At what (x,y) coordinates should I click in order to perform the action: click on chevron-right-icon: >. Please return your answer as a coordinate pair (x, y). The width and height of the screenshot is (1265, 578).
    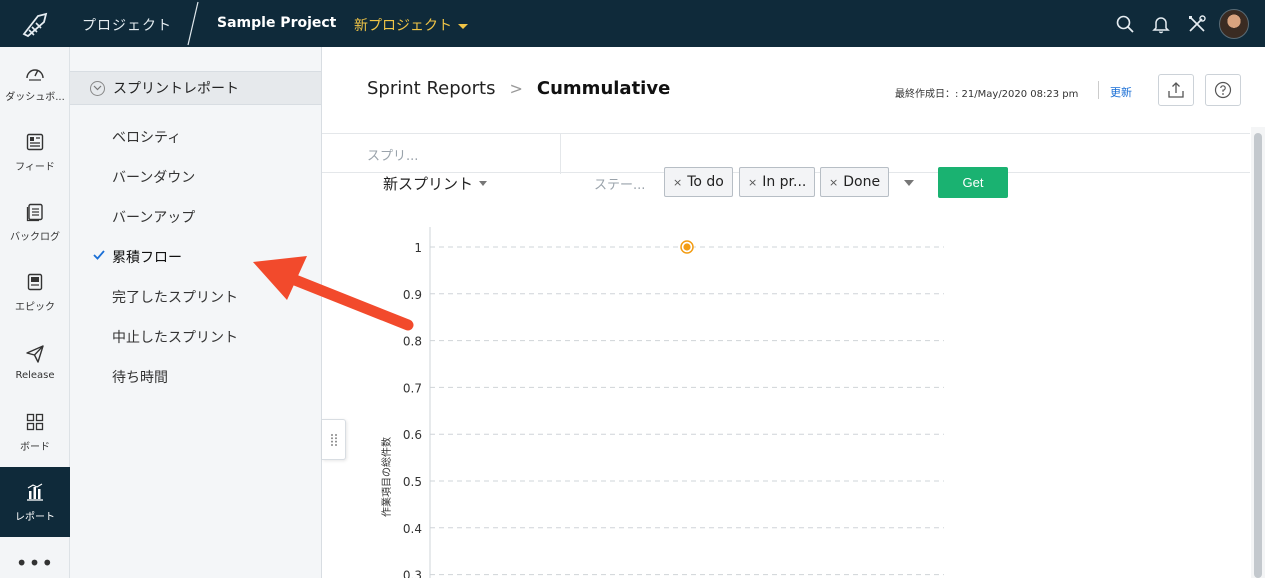
    Looking at the image, I should click on (516, 88).